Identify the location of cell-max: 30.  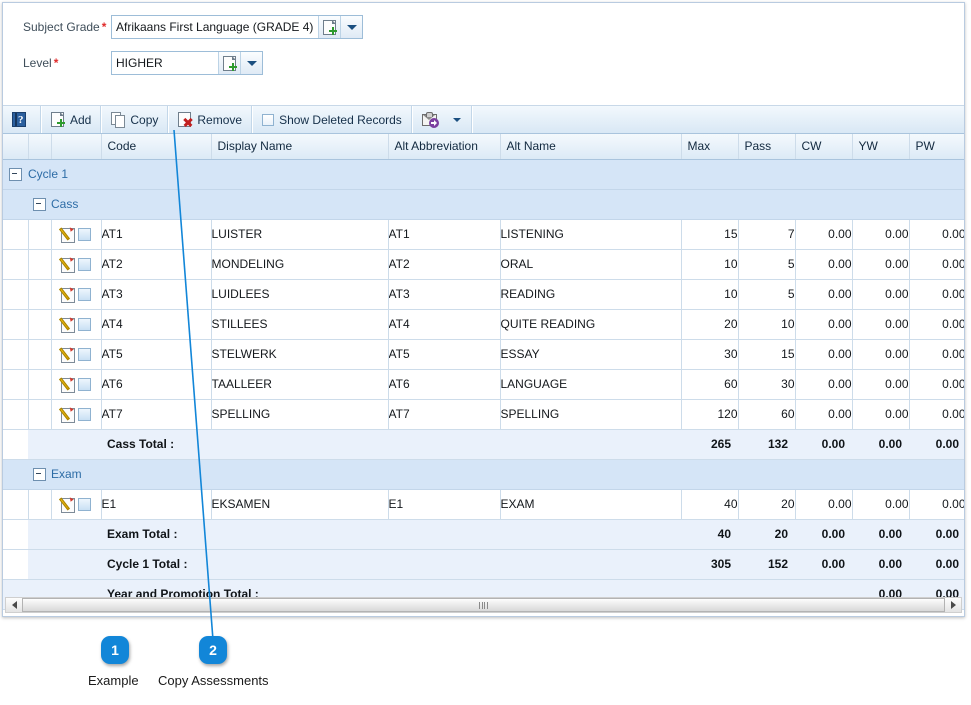
(710, 354).